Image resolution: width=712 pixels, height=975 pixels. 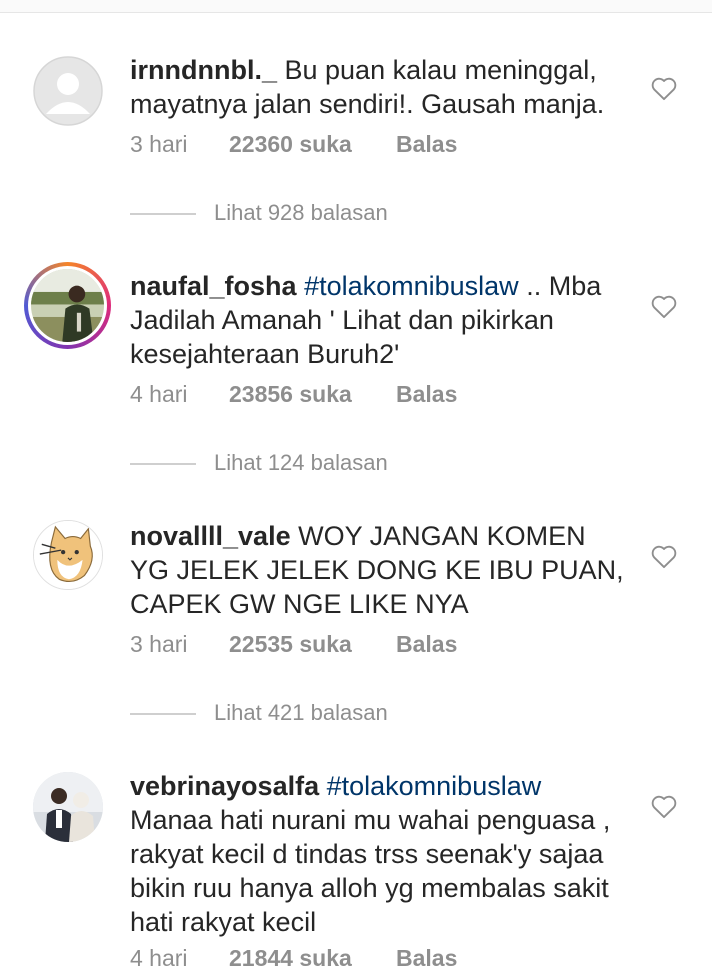 What do you see at coordinates (290, 958) in the screenshot?
I see `like-count: 21844 suka` at bounding box center [290, 958].